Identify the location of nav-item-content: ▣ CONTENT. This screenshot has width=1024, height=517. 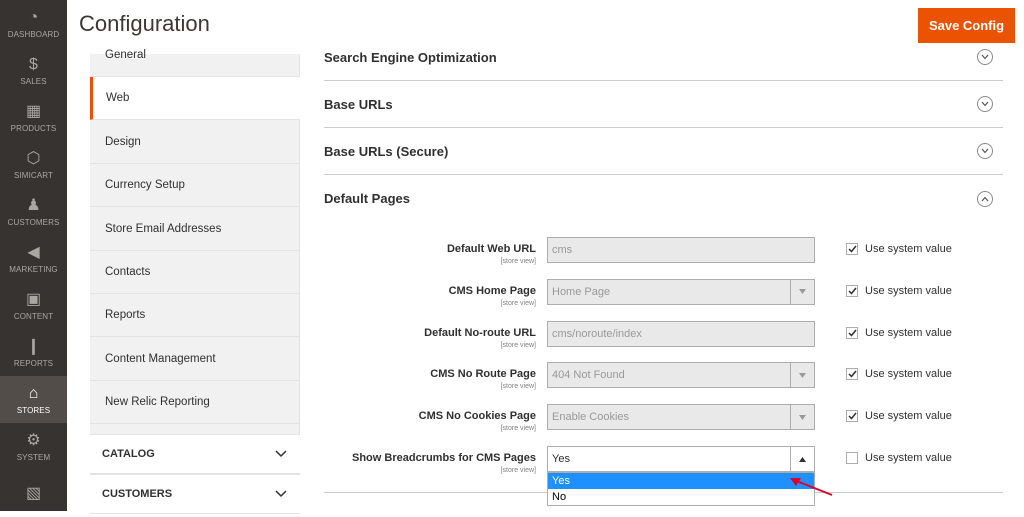
(33, 305).